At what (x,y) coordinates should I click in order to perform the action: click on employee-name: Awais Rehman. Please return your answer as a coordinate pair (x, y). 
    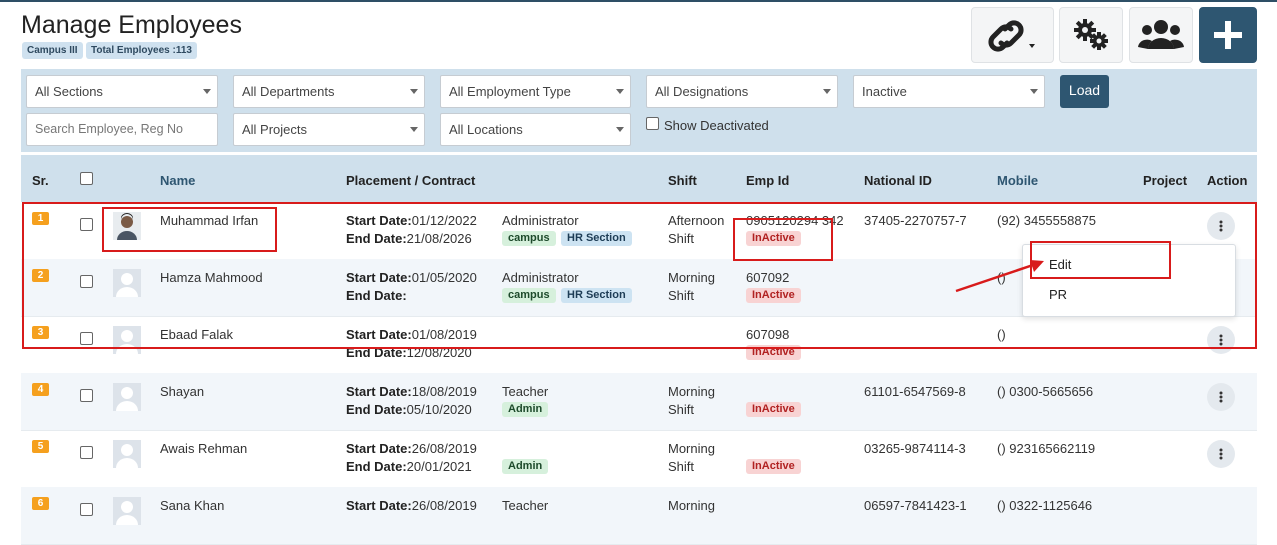
    Looking at the image, I should click on (203, 448).